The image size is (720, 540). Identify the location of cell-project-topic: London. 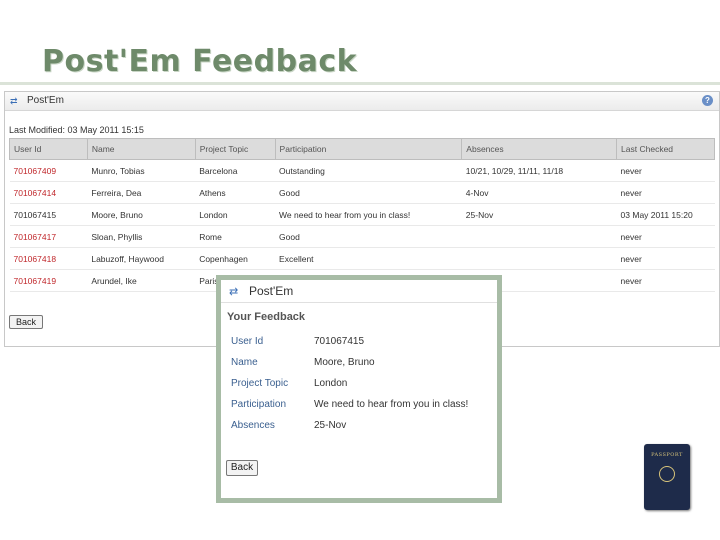
(235, 214).